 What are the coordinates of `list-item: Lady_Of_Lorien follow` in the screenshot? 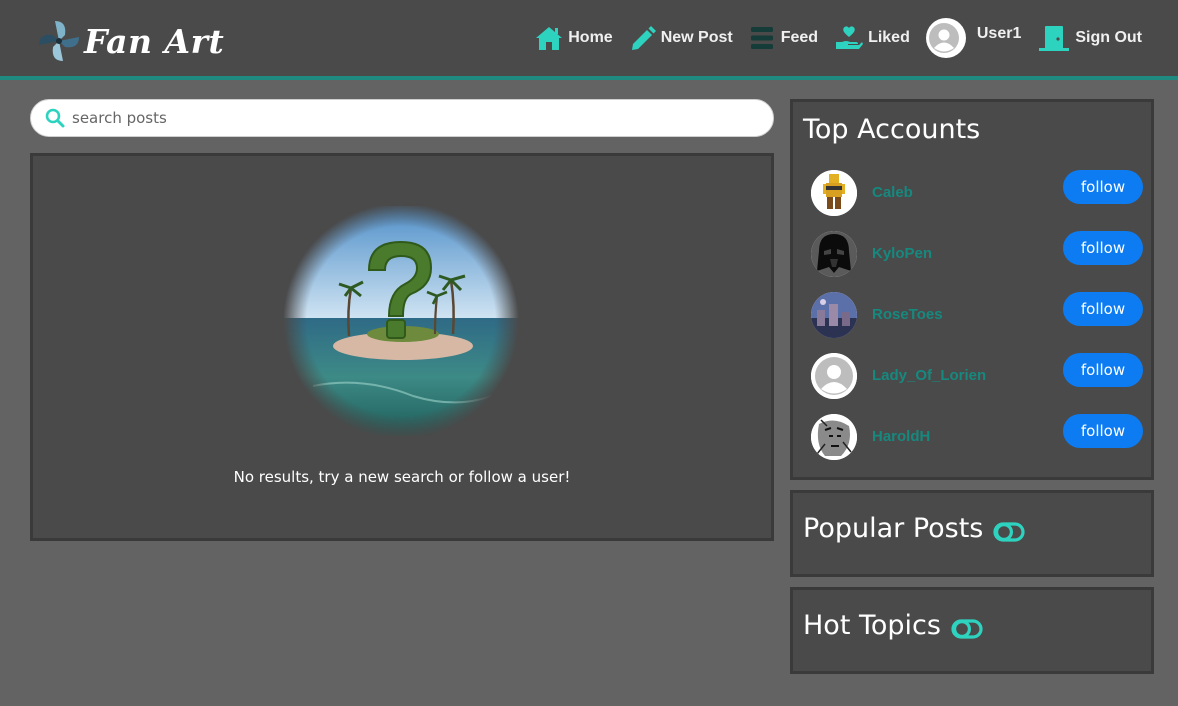 It's located at (977, 375).